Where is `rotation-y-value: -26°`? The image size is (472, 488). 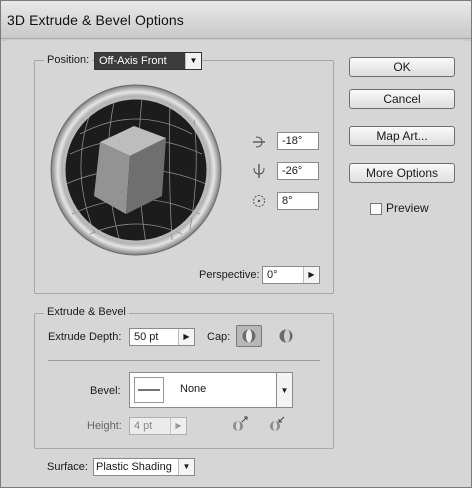 rotation-y-value: -26° is located at coordinates (292, 171).